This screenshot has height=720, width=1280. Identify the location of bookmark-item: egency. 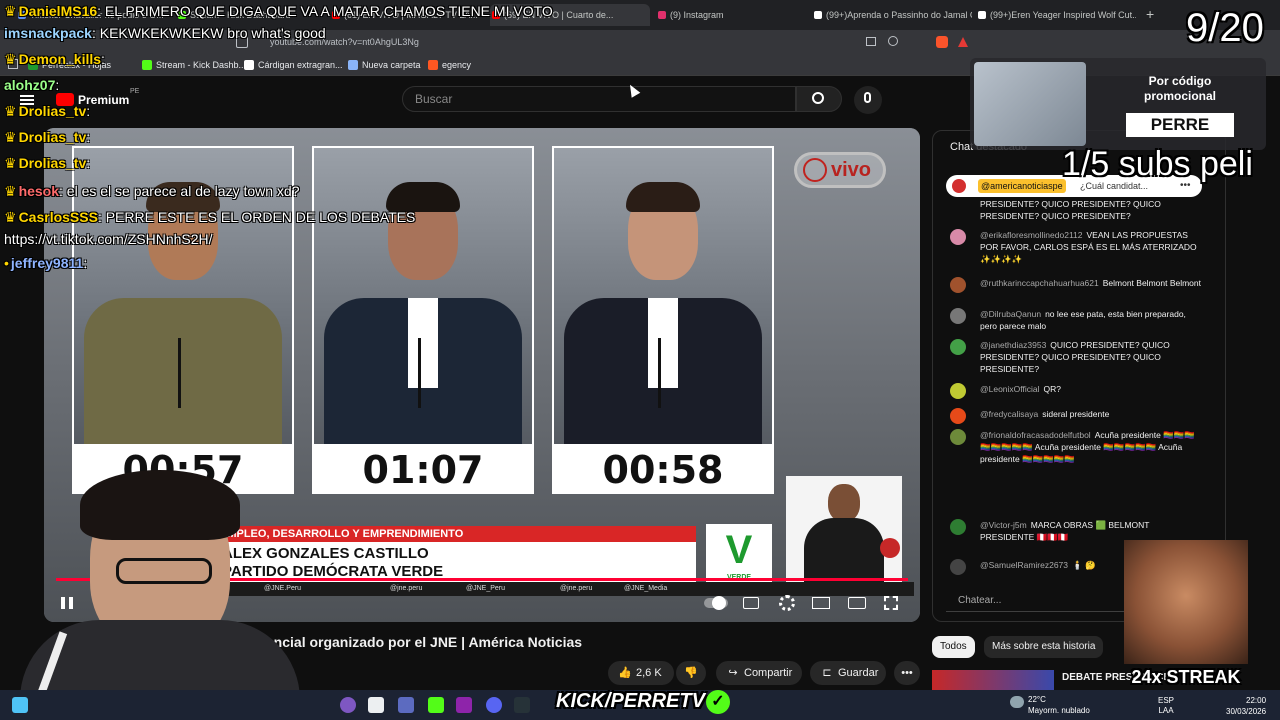
(449, 65).